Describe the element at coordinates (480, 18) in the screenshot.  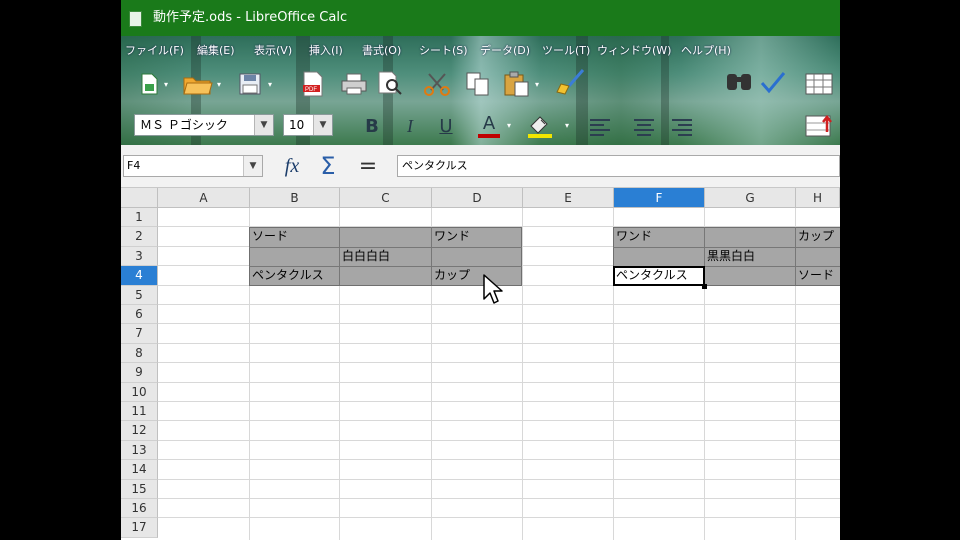
I see `title-bar: 動作予定.ods - LibreOffice Calc` at that location.